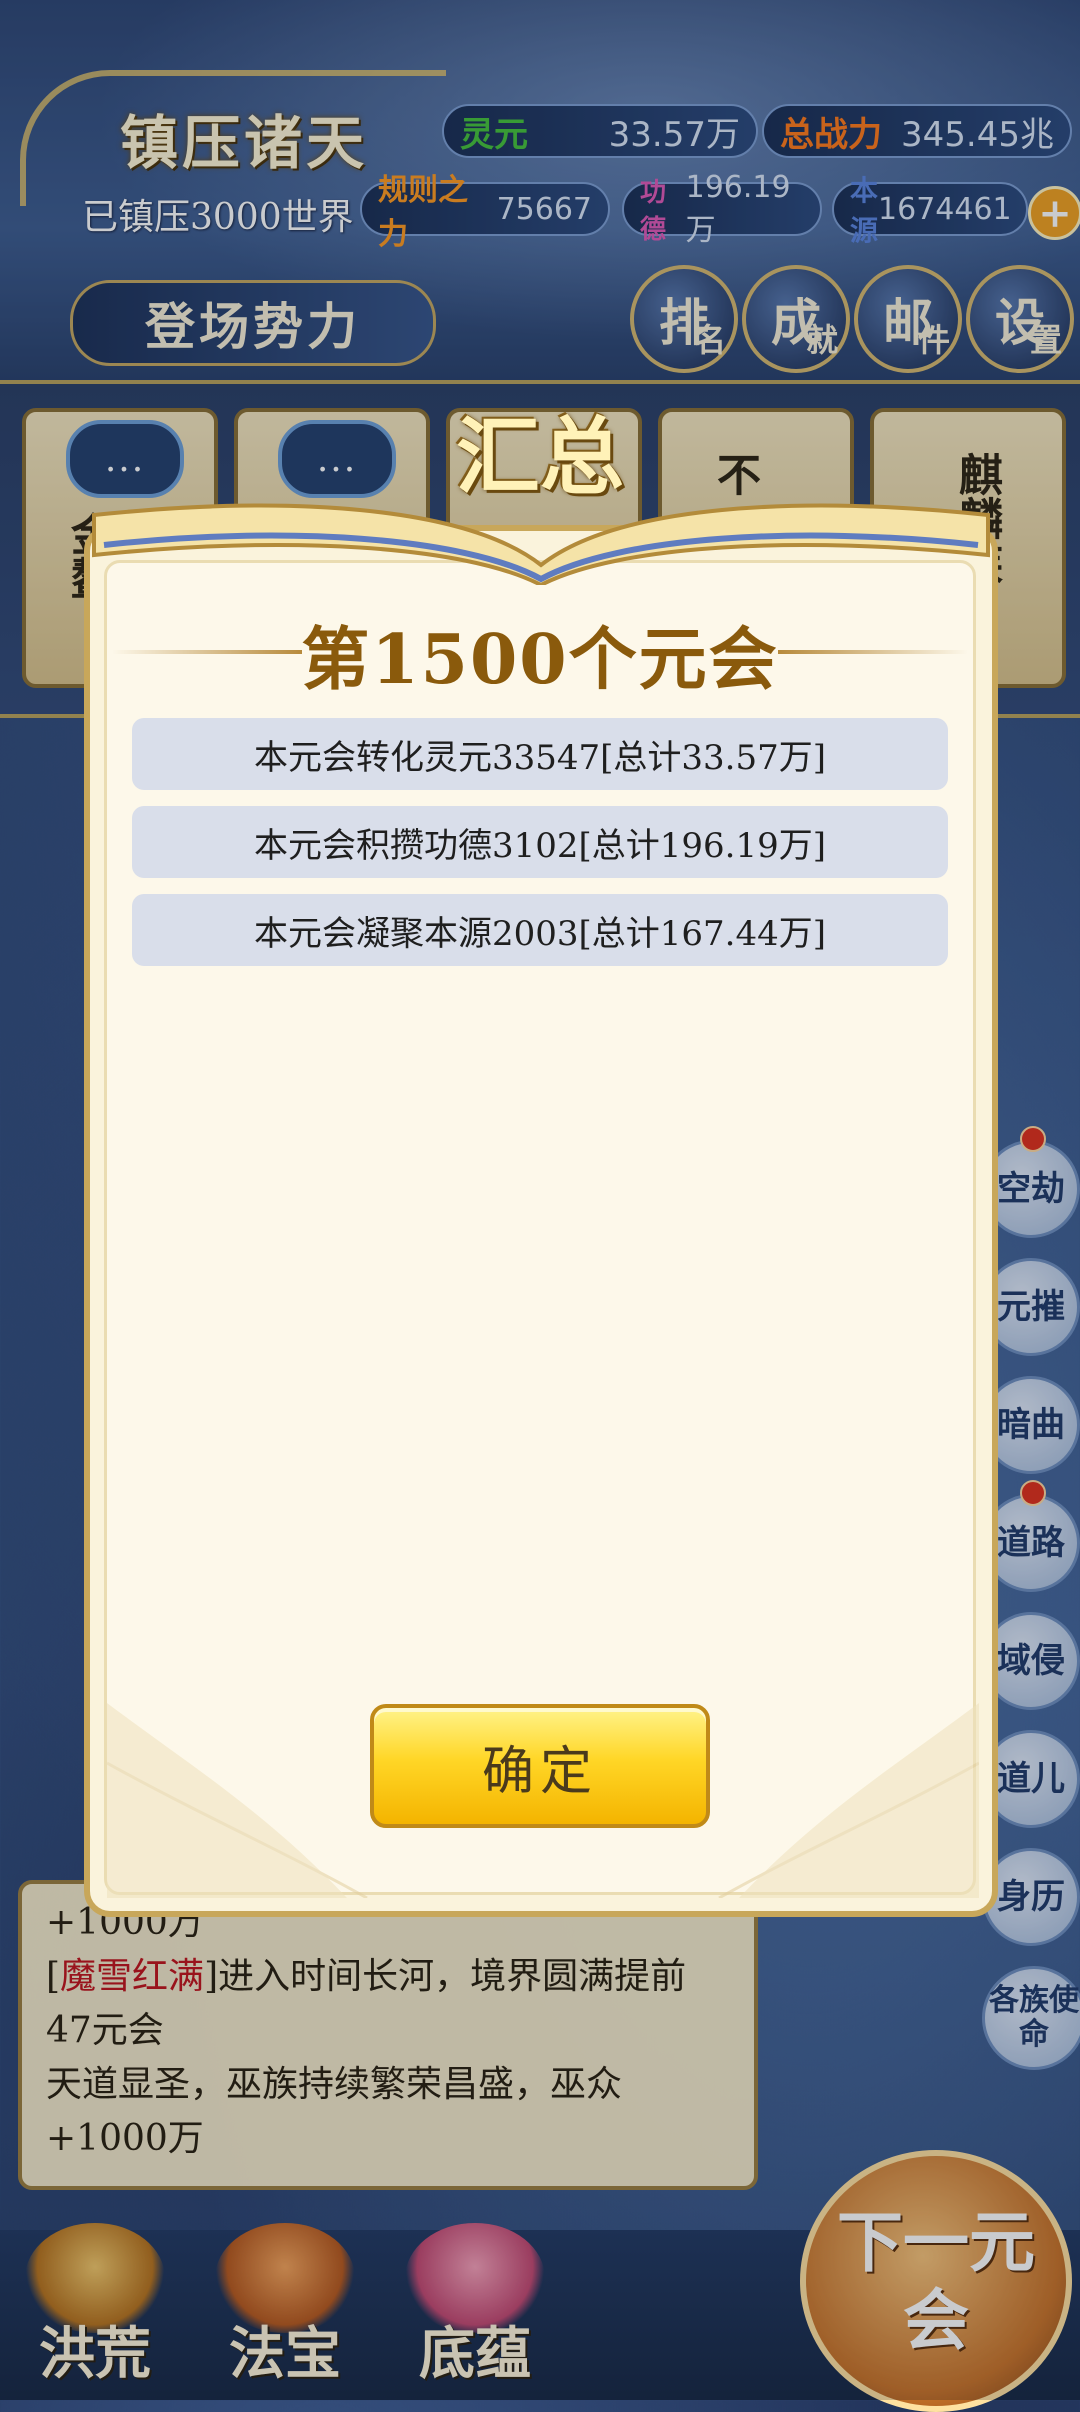  Describe the element at coordinates (539, 456) in the screenshot. I see `summary-title: 汇总` at that location.